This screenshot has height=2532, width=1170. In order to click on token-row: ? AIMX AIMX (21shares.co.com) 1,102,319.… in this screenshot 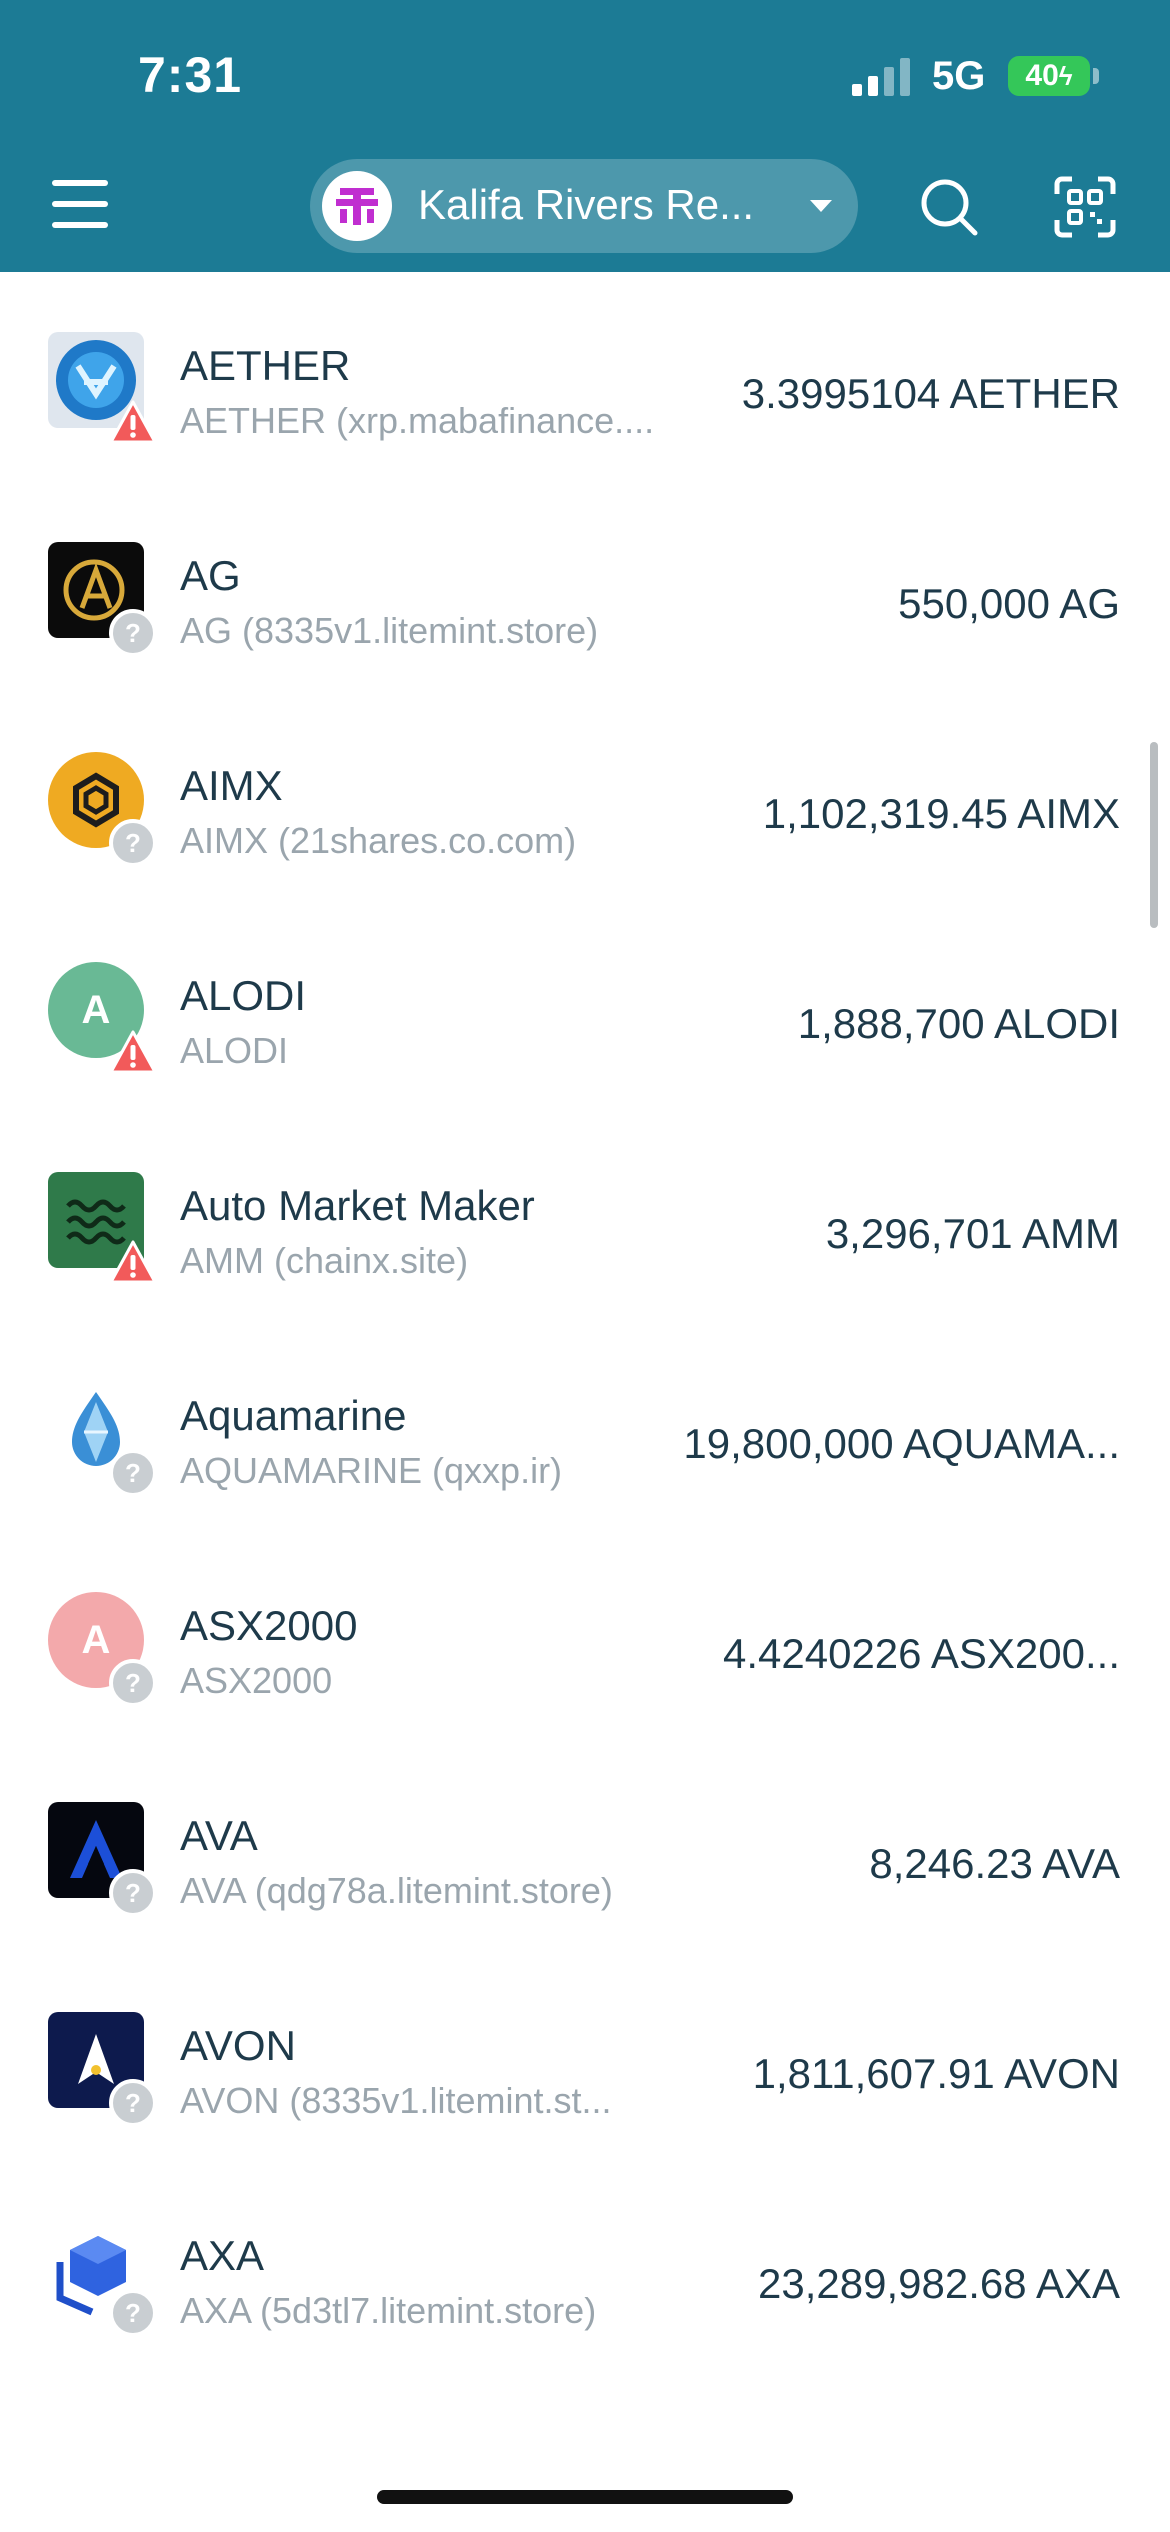, I will do `click(585, 799)`.